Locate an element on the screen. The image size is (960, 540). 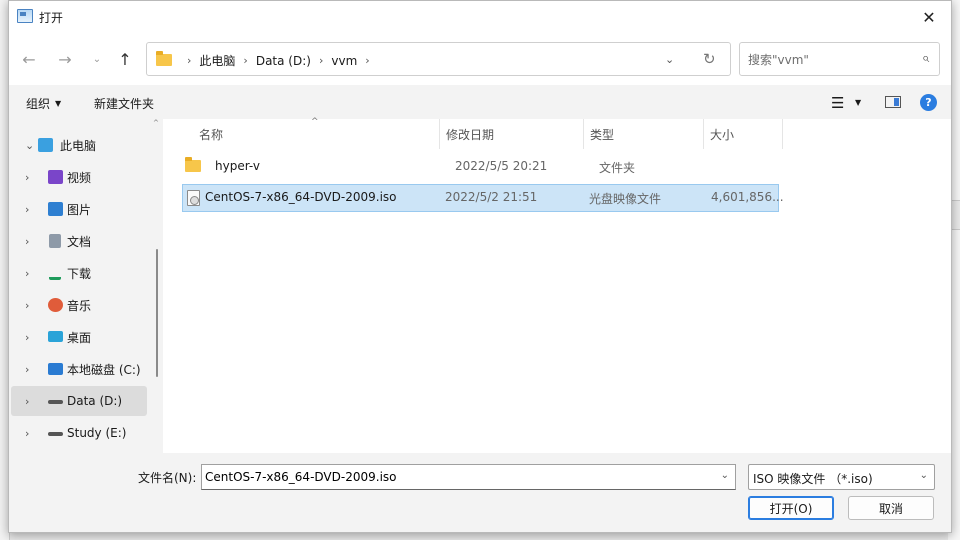
file-type-value: ISO 映像文件 （*.iso) is located at coordinates (813, 479).